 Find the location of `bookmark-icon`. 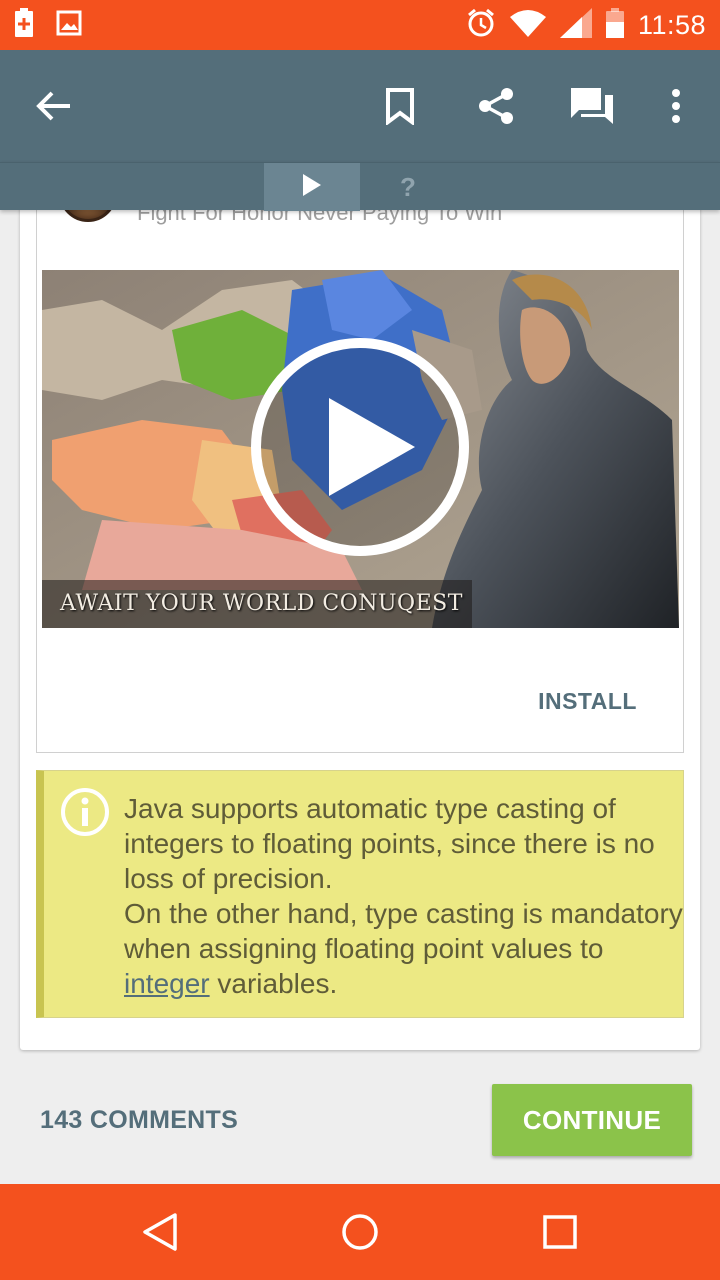

bookmark-icon is located at coordinates (400, 106).